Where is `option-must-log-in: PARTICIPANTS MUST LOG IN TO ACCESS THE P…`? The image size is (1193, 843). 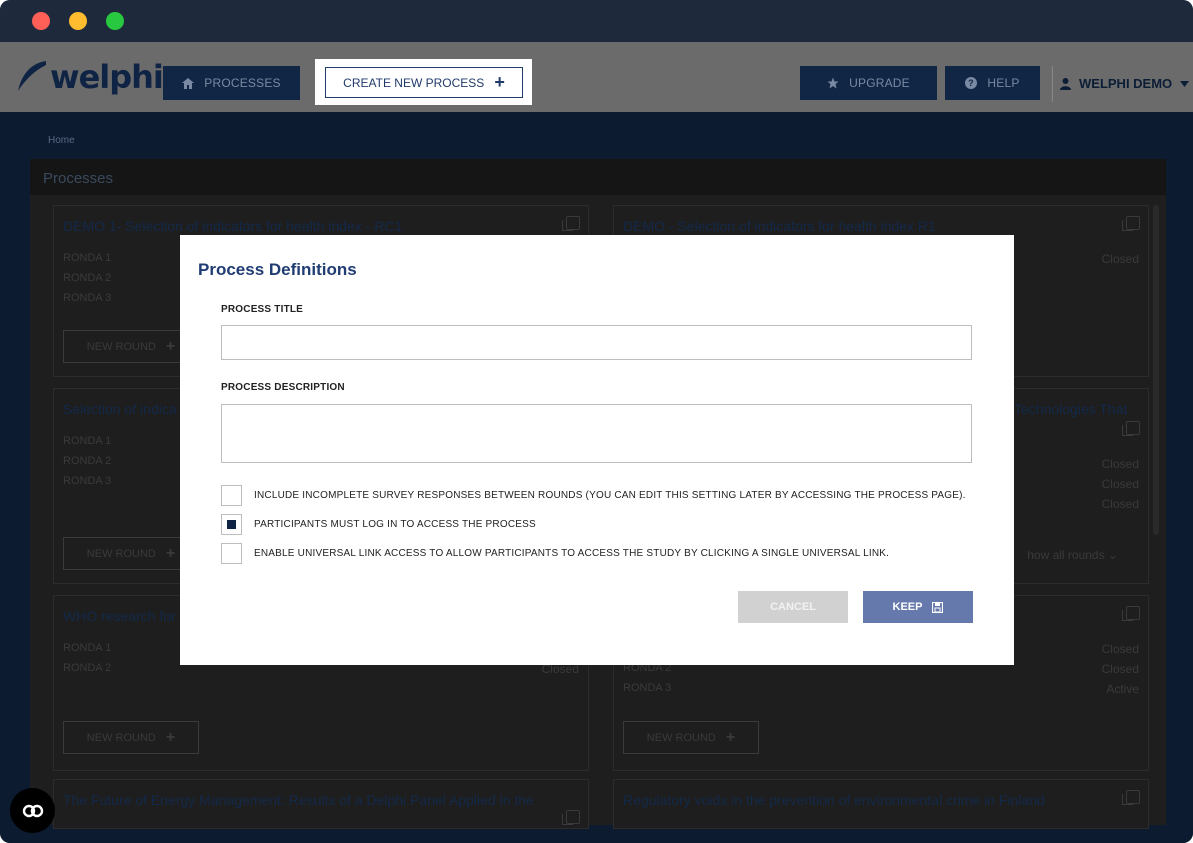
option-must-log-in: PARTICIPANTS MUST LOG IN TO ACCESS THE P… is located at coordinates (378, 524).